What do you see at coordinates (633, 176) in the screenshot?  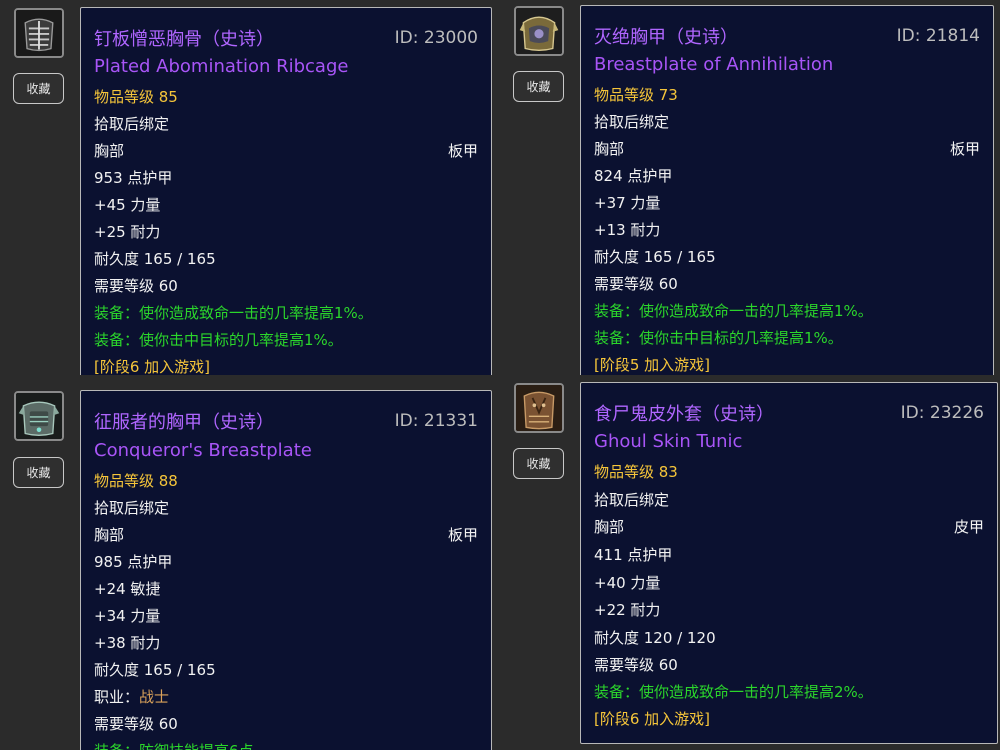 I see `armor-value: 824 点护甲` at bounding box center [633, 176].